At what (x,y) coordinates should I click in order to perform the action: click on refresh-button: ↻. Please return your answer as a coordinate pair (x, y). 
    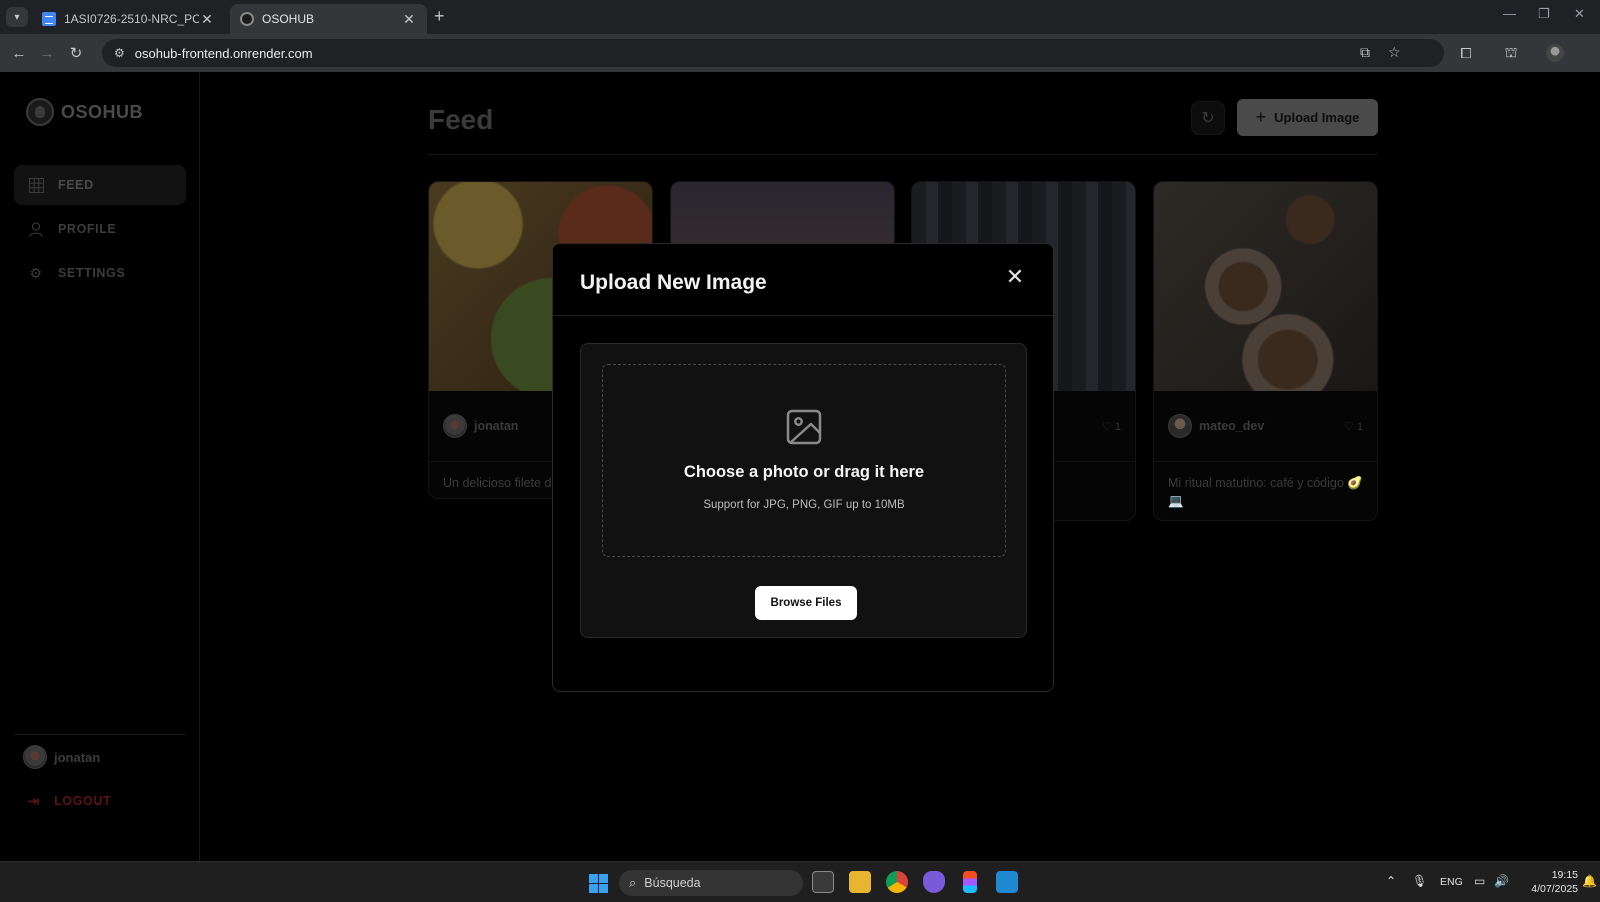
    Looking at the image, I should click on (1208, 118).